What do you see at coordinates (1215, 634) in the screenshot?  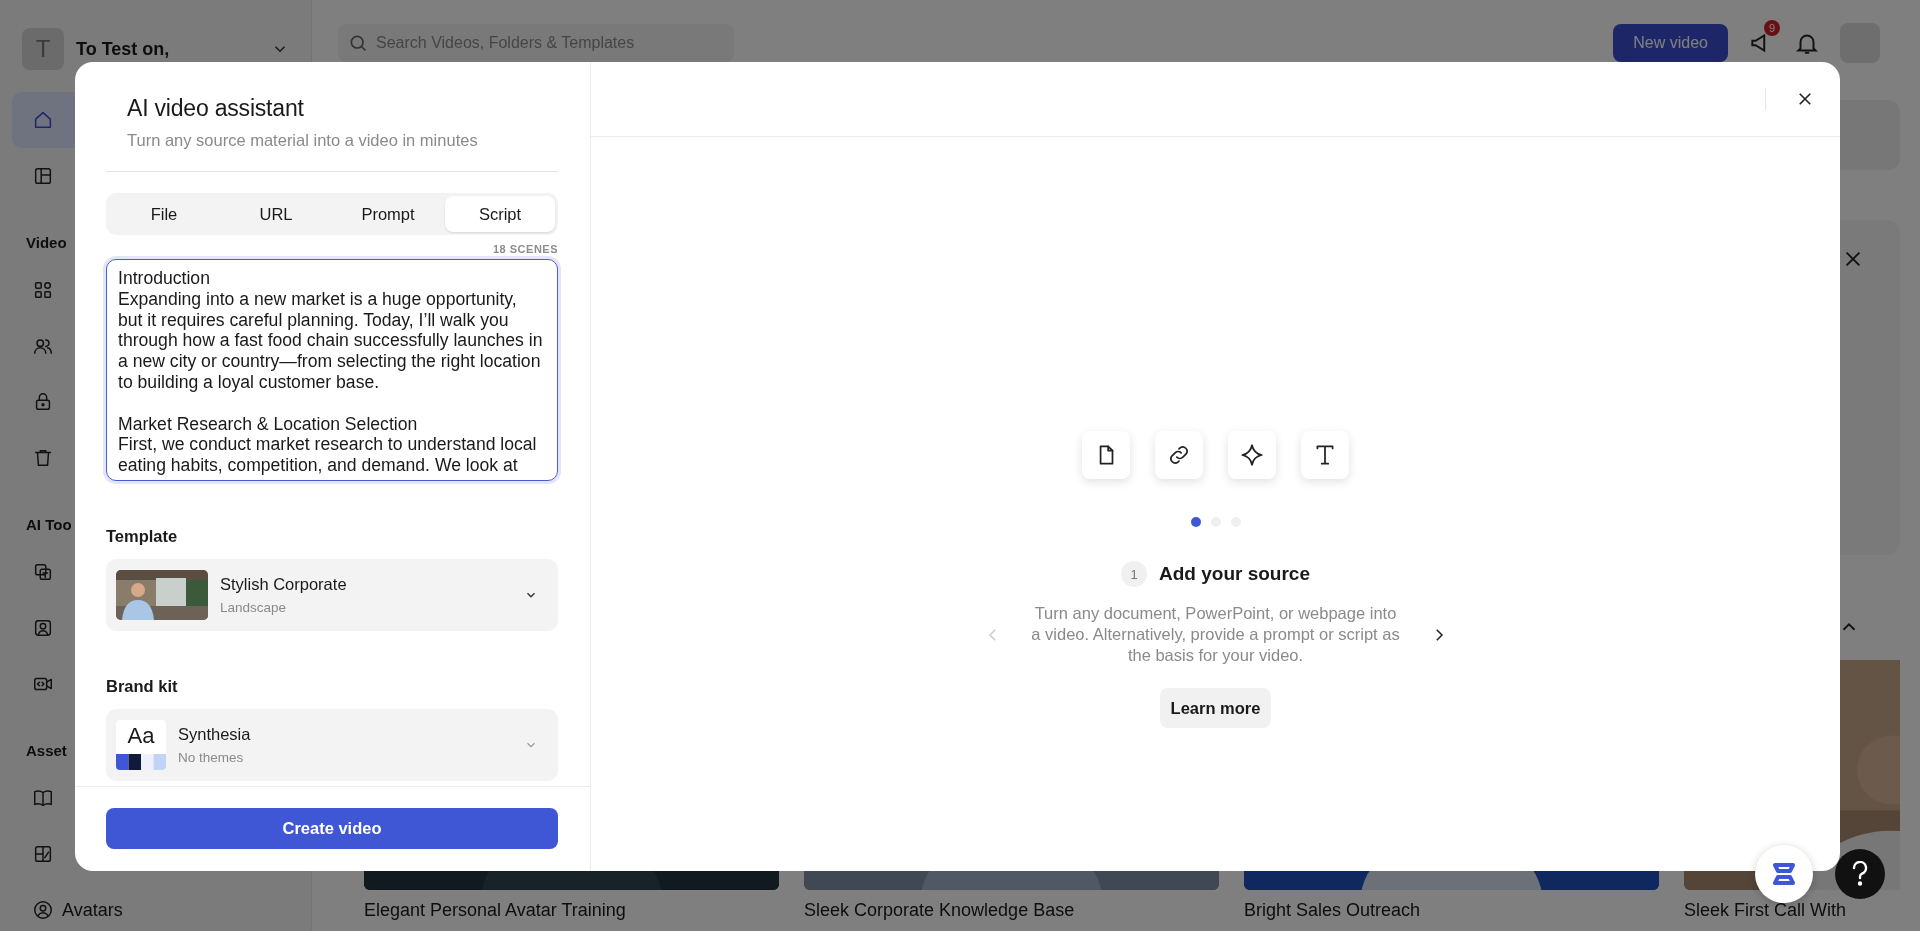 I see `step-description: Turn any document, PowerPoint, or webpage into a video. Alternatively, provide a prompt or script as the basis for your video.` at bounding box center [1215, 634].